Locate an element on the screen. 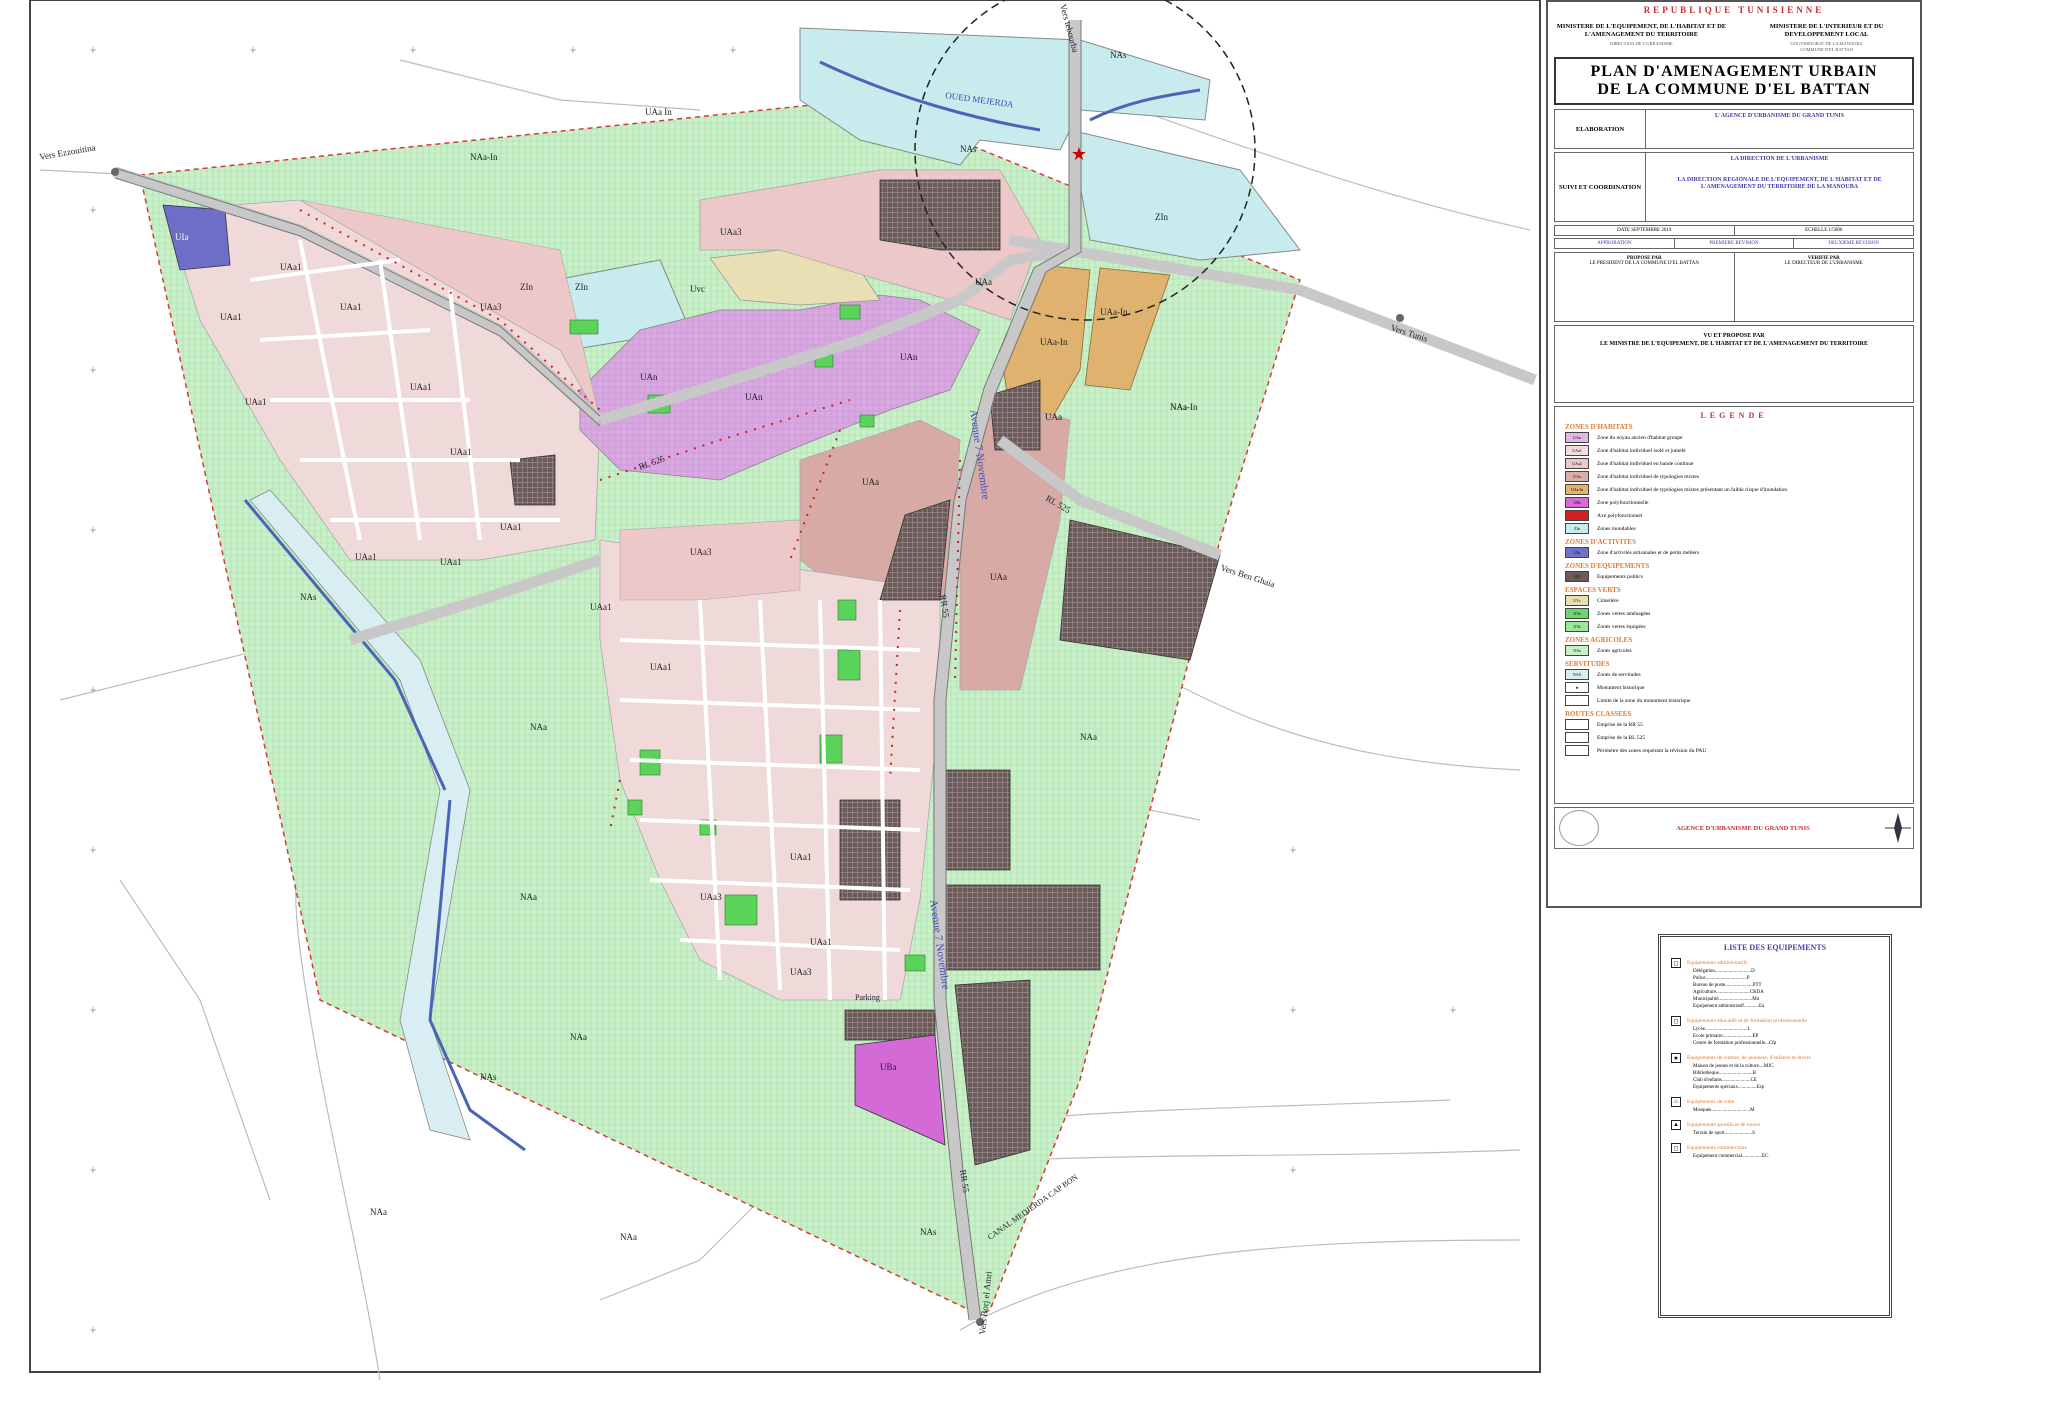 The width and height of the screenshot is (2048, 1403). equipment-category: ⌂ Equipements de culte is located at coordinates (1775, 1102).